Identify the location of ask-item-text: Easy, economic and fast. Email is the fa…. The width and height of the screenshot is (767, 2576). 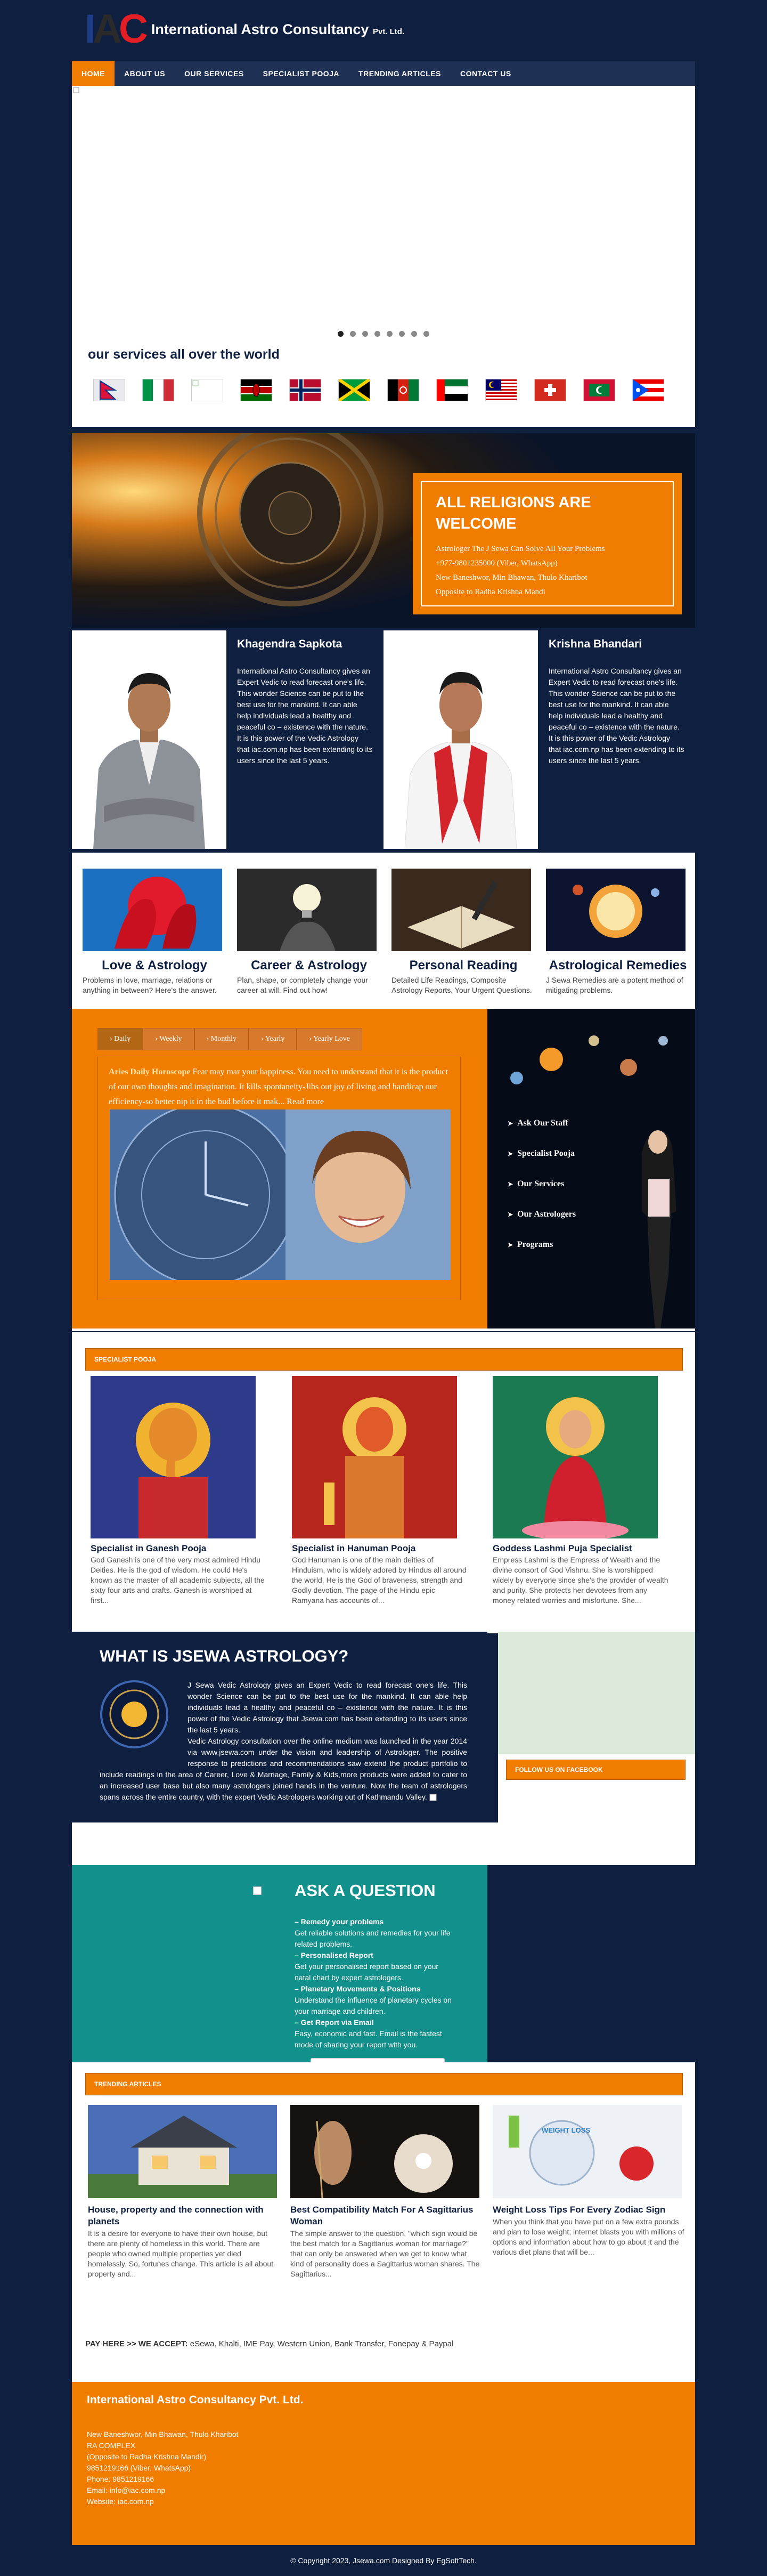
(368, 2039).